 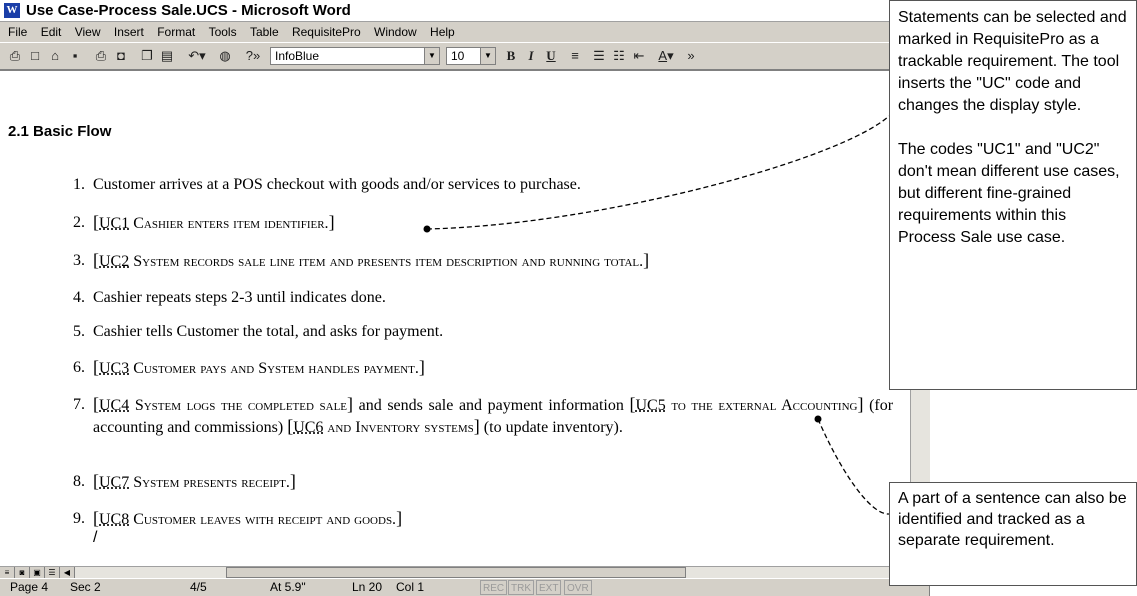 I want to click on normal-view-icon: ≡, so click(x=7, y=572).